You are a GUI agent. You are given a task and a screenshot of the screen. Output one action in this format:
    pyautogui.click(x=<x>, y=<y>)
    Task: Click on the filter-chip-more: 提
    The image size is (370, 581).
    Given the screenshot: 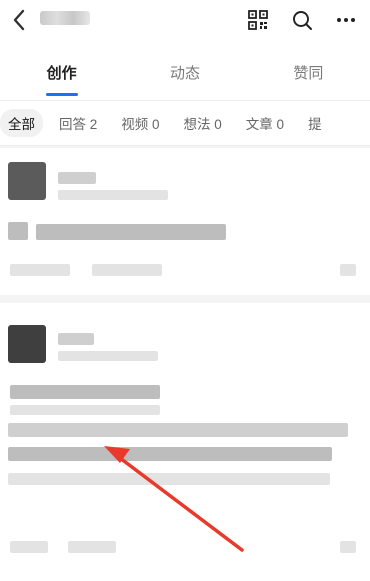 What is the action you would take?
    pyautogui.click(x=315, y=123)
    